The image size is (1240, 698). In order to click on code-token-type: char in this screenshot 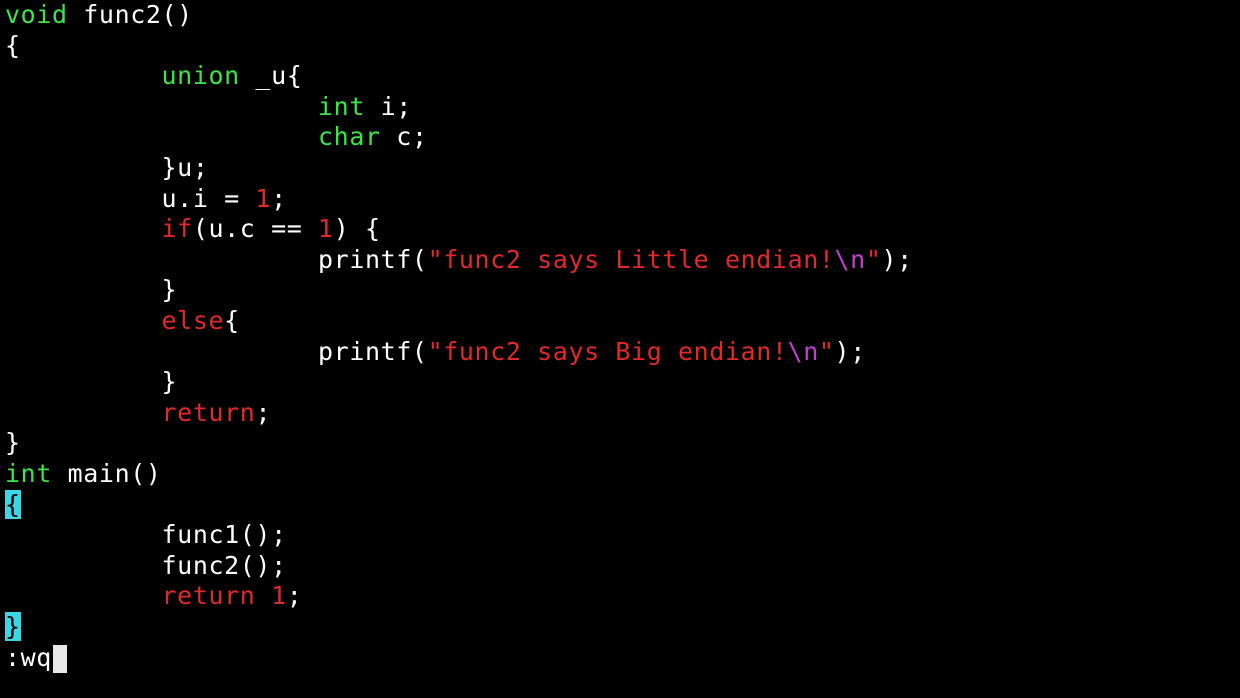, I will do `click(349, 137)`.